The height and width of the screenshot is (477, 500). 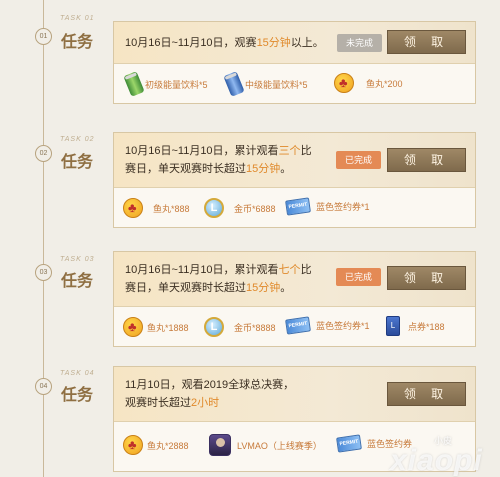 I want to click on reward-item: 初级能量饮料*5, so click(x=165, y=84).